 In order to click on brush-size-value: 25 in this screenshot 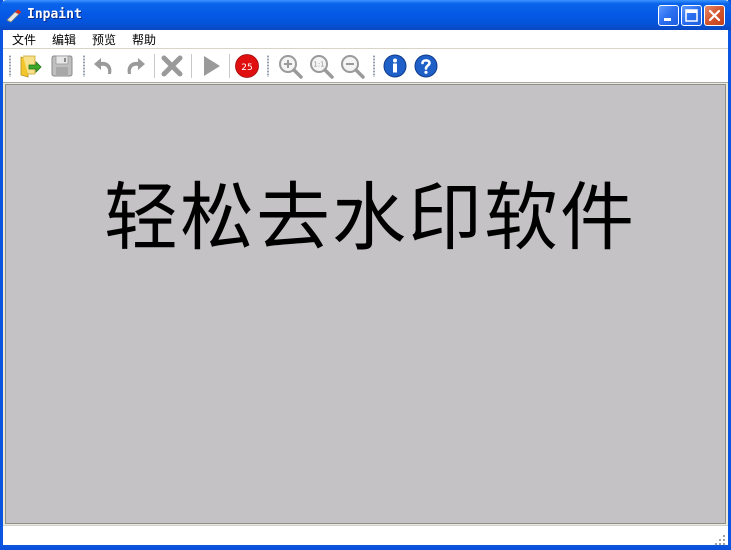, I will do `click(246, 68)`.